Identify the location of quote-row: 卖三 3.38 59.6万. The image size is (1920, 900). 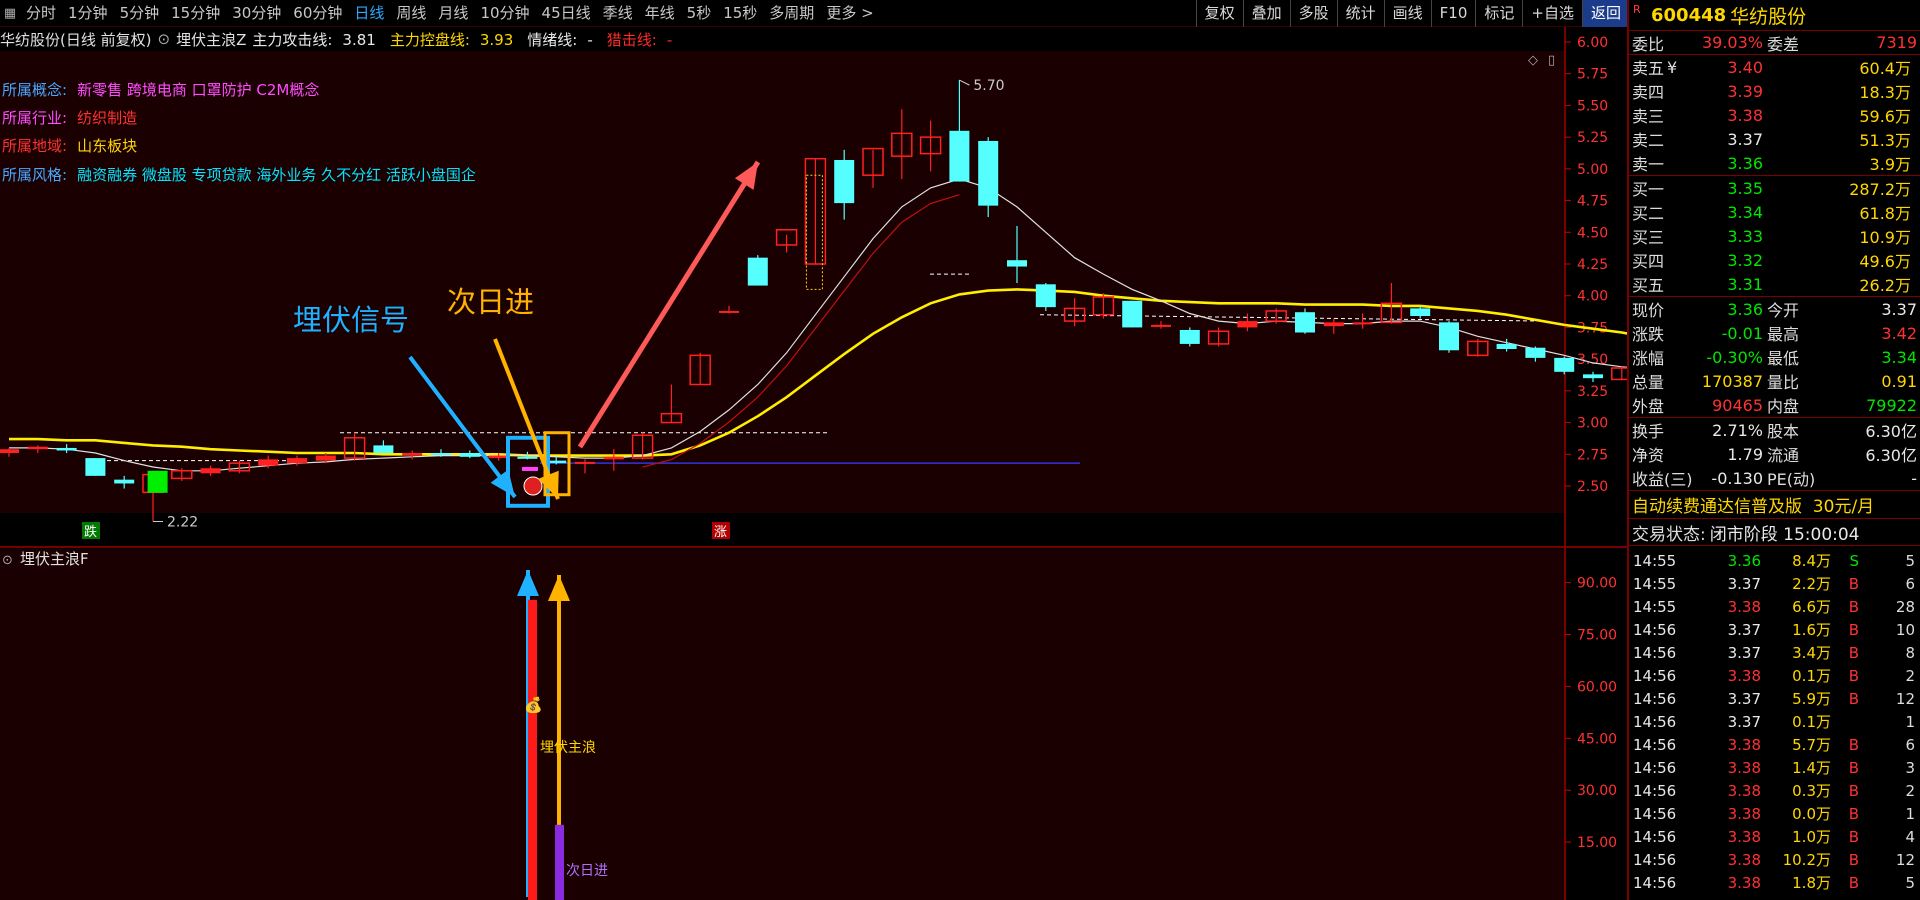
(1774, 115).